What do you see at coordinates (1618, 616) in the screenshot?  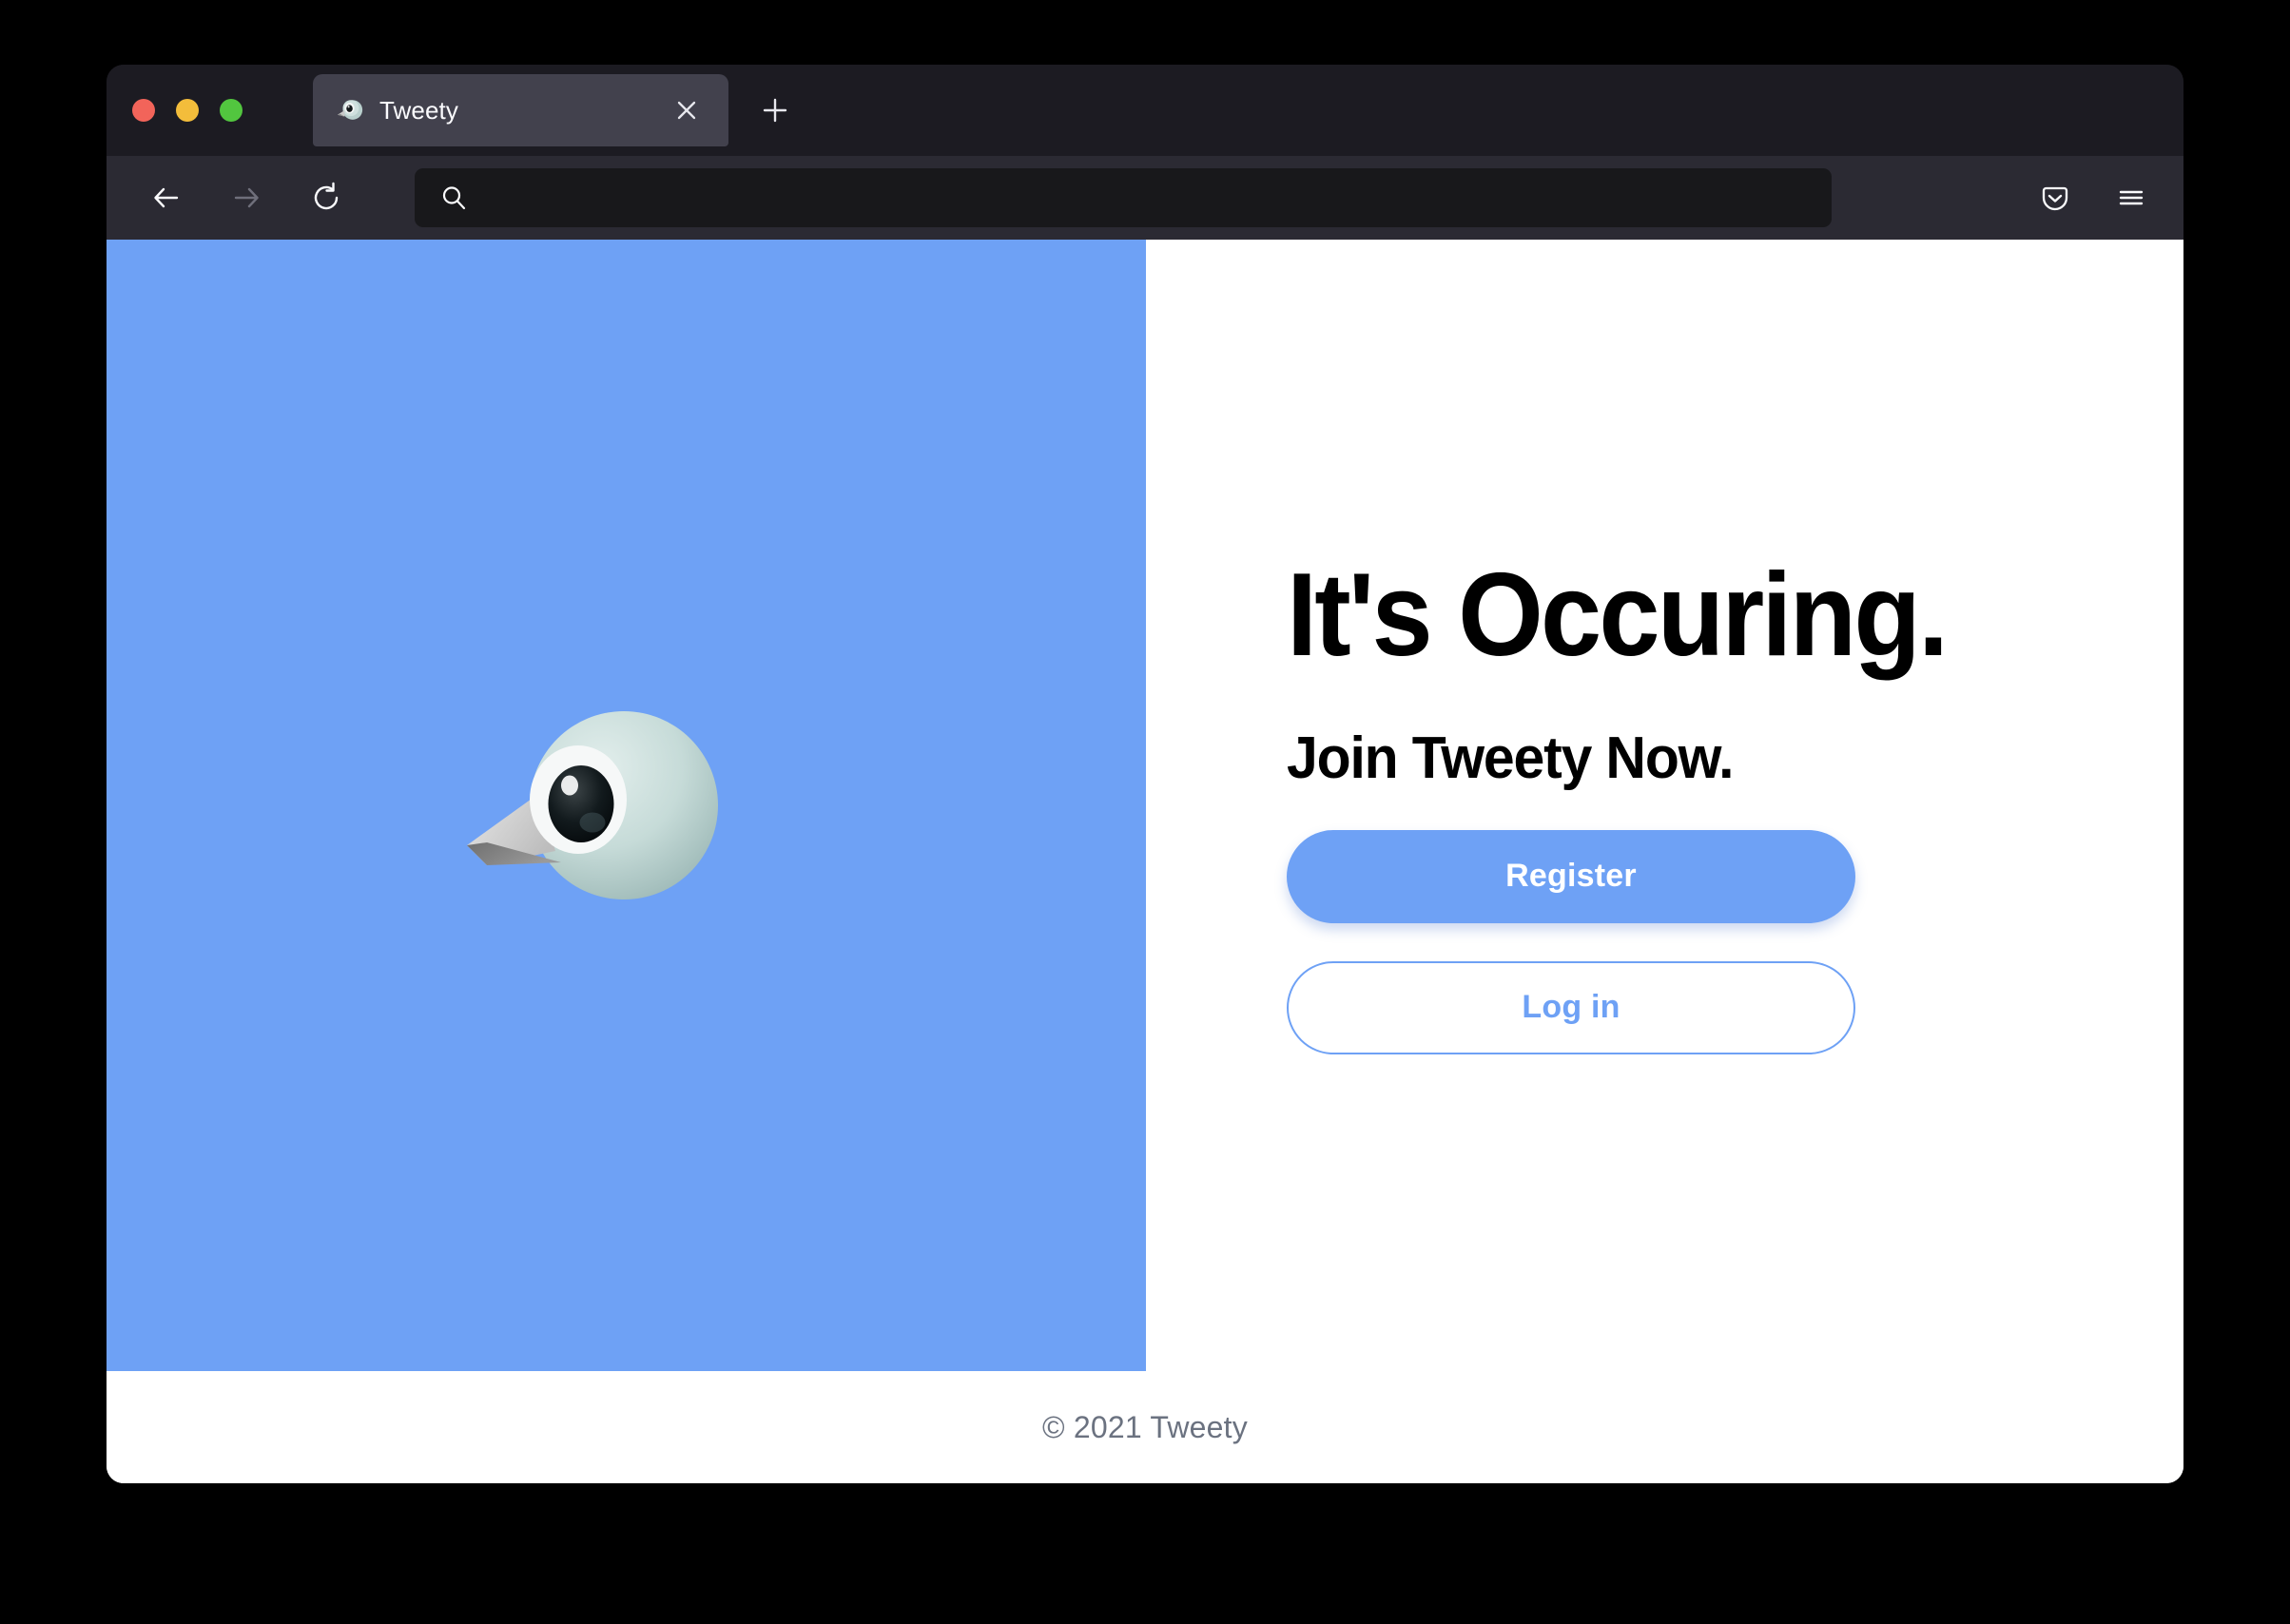 I see `page-headline: It's Occuring.` at bounding box center [1618, 616].